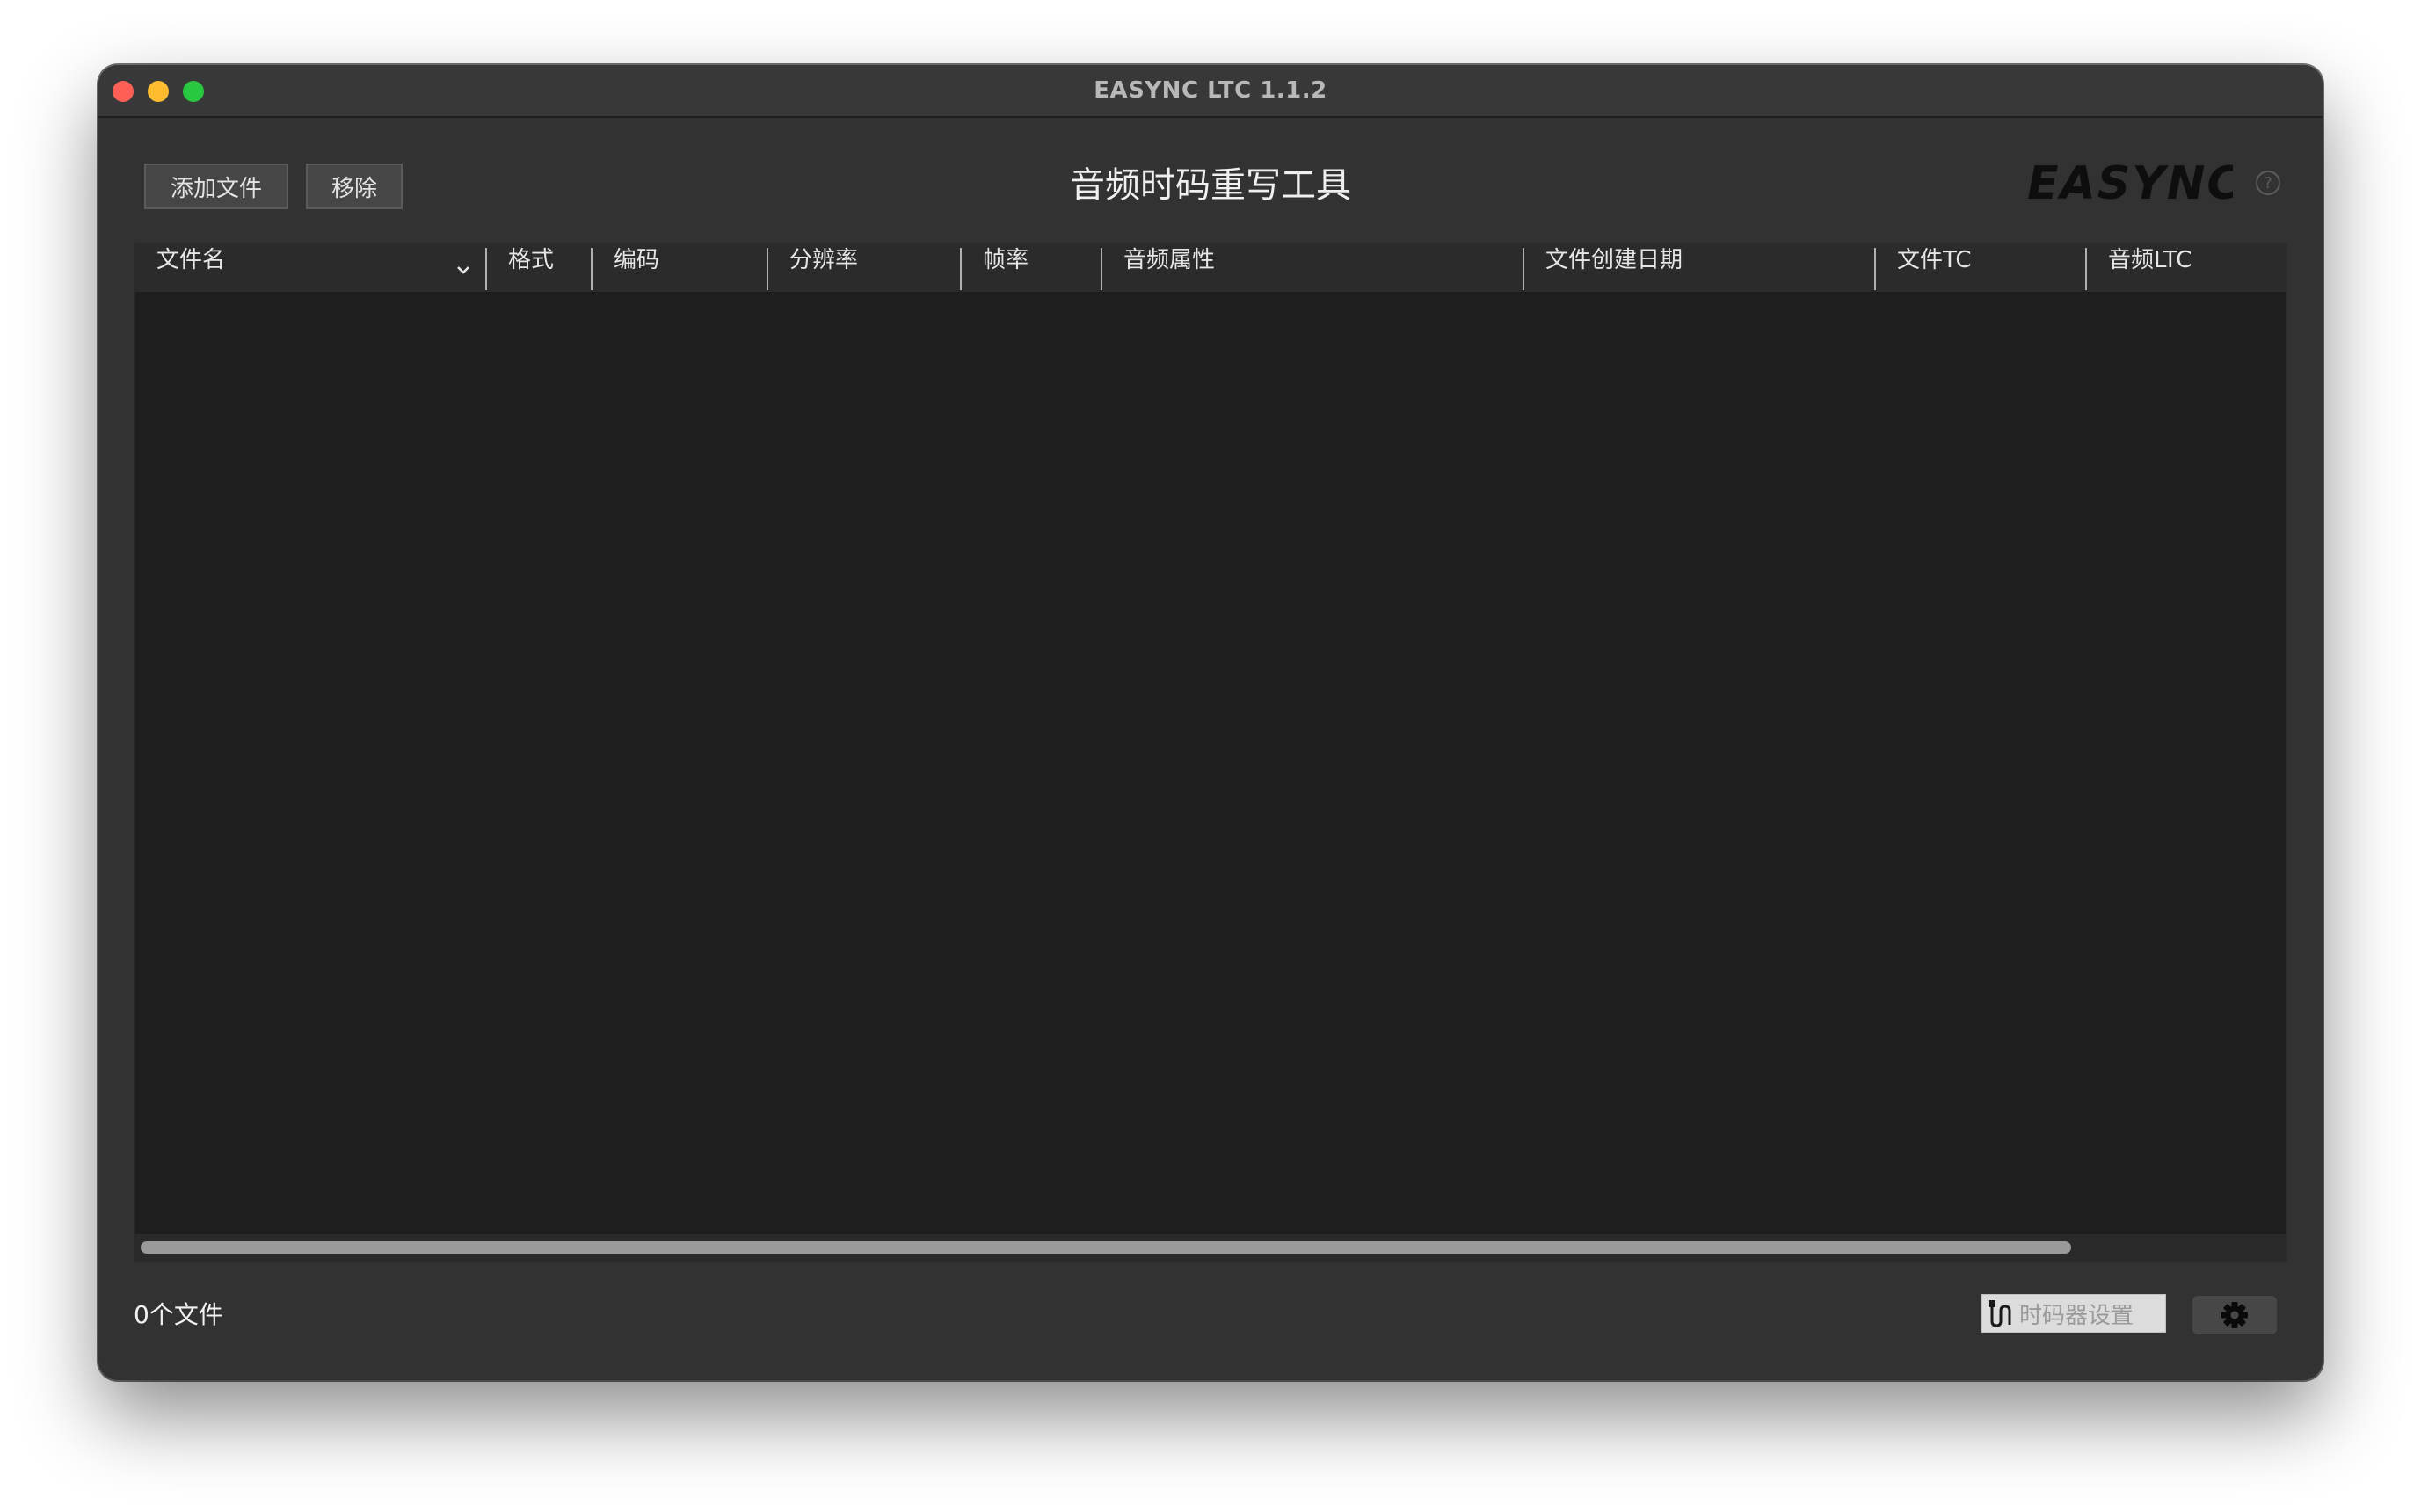 The image size is (2421, 1512). What do you see at coordinates (463, 270) in the screenshot?
I see `chevron-down-icon` at bounding box center [463, 270].